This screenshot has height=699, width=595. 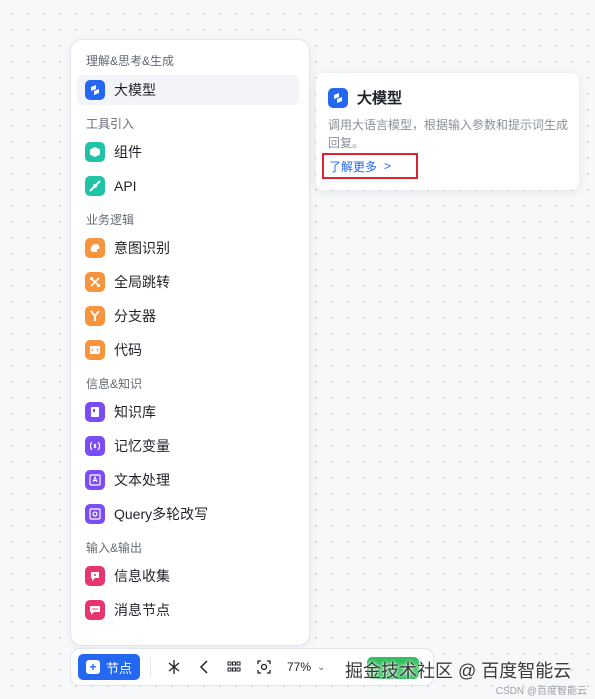 I want to click on menu-item-label: 记忆变量, so click(x=142, y=446).